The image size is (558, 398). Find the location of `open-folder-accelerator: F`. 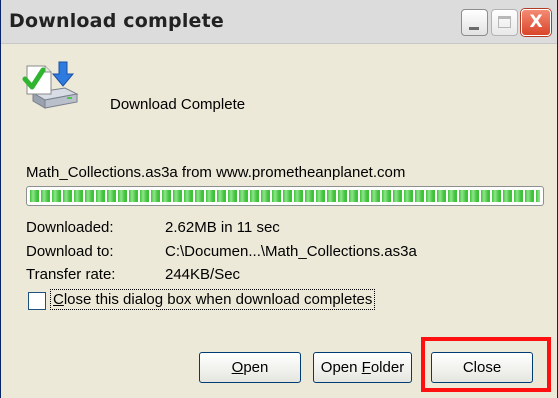

open-folder-accelerator: F is located at coordinates (366, 367).